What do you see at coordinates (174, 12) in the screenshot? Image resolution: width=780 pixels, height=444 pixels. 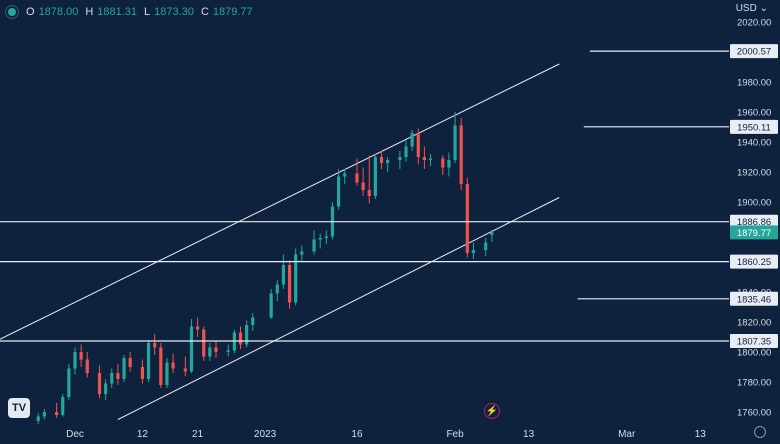 I see `low-value: 1873.30` at bounding box center [174, 12].